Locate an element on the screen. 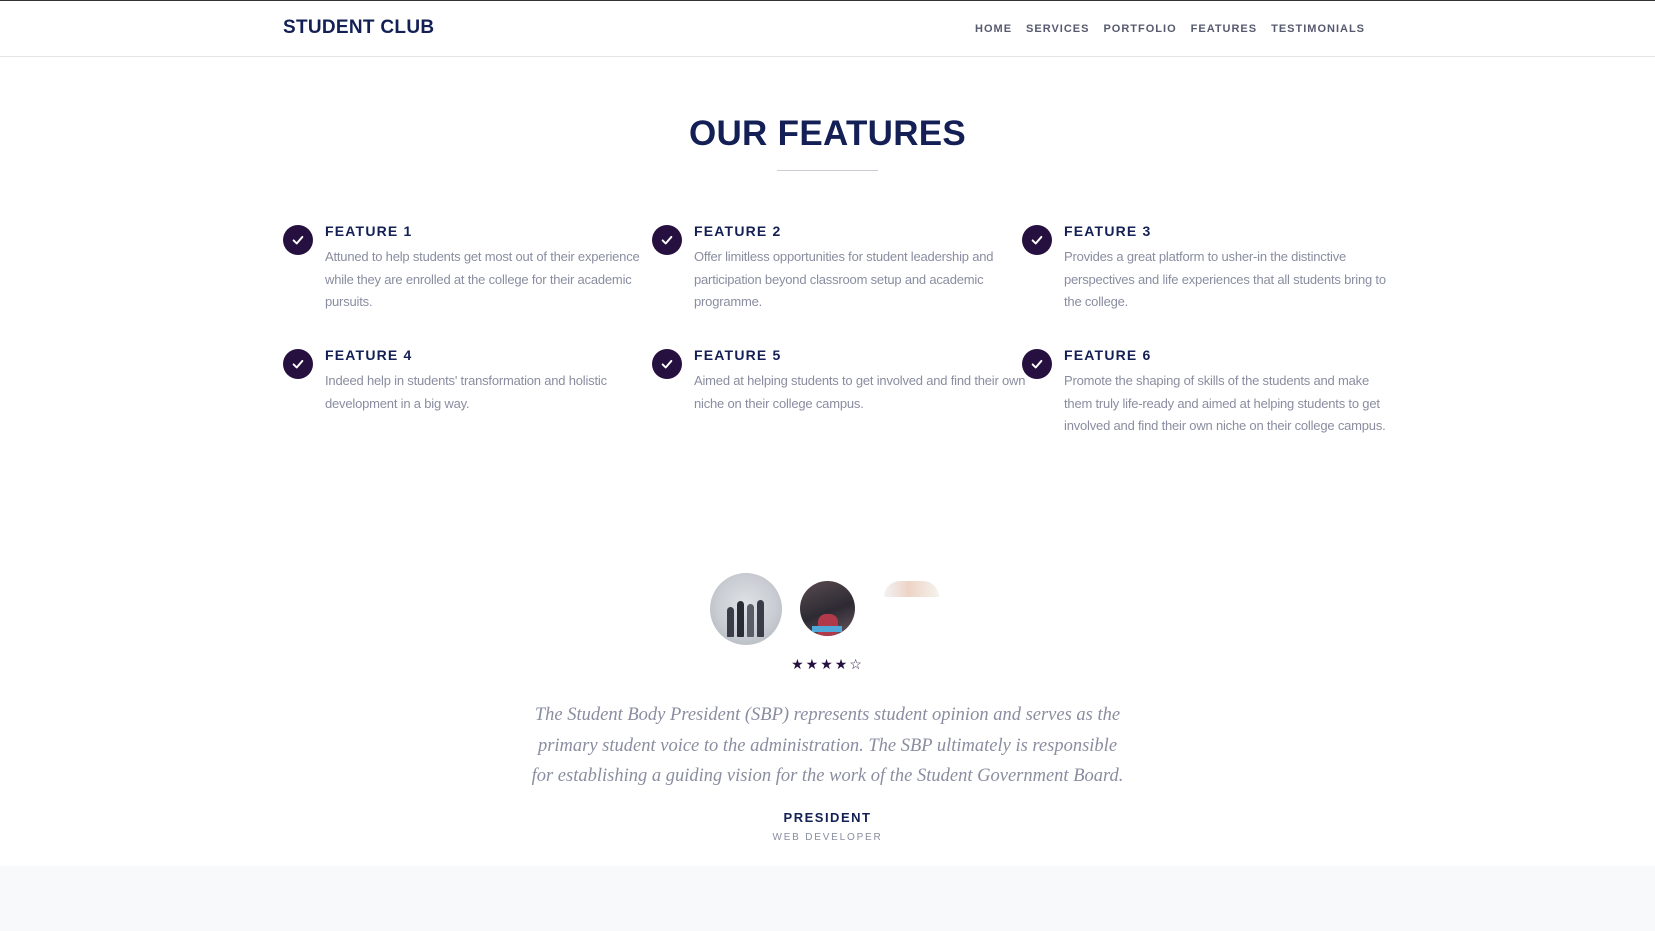 This screenshot has height=931, width=1655. feature-title: FEATURE 3 is located at coordinates (1108, 231).